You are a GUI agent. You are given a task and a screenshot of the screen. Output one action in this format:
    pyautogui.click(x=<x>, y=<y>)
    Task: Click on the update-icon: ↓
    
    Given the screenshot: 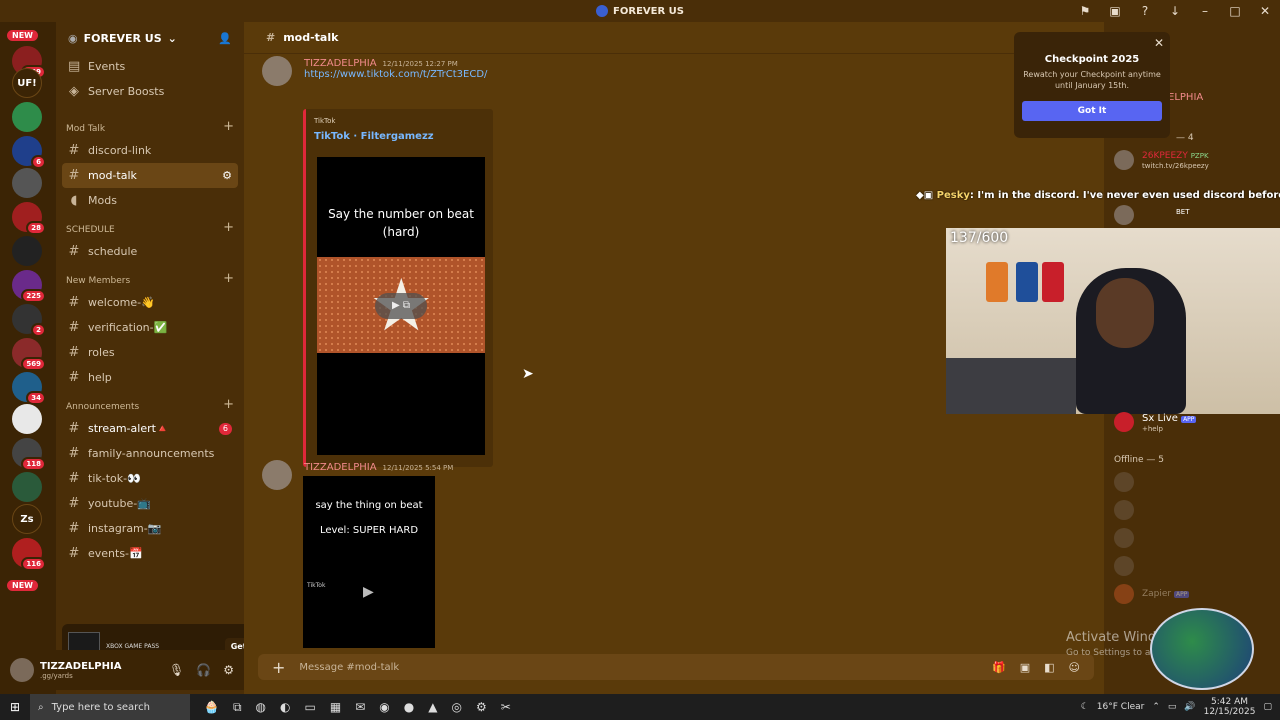 What is the action you would take?
    pyautogui.click(x=1175, y=11)
    